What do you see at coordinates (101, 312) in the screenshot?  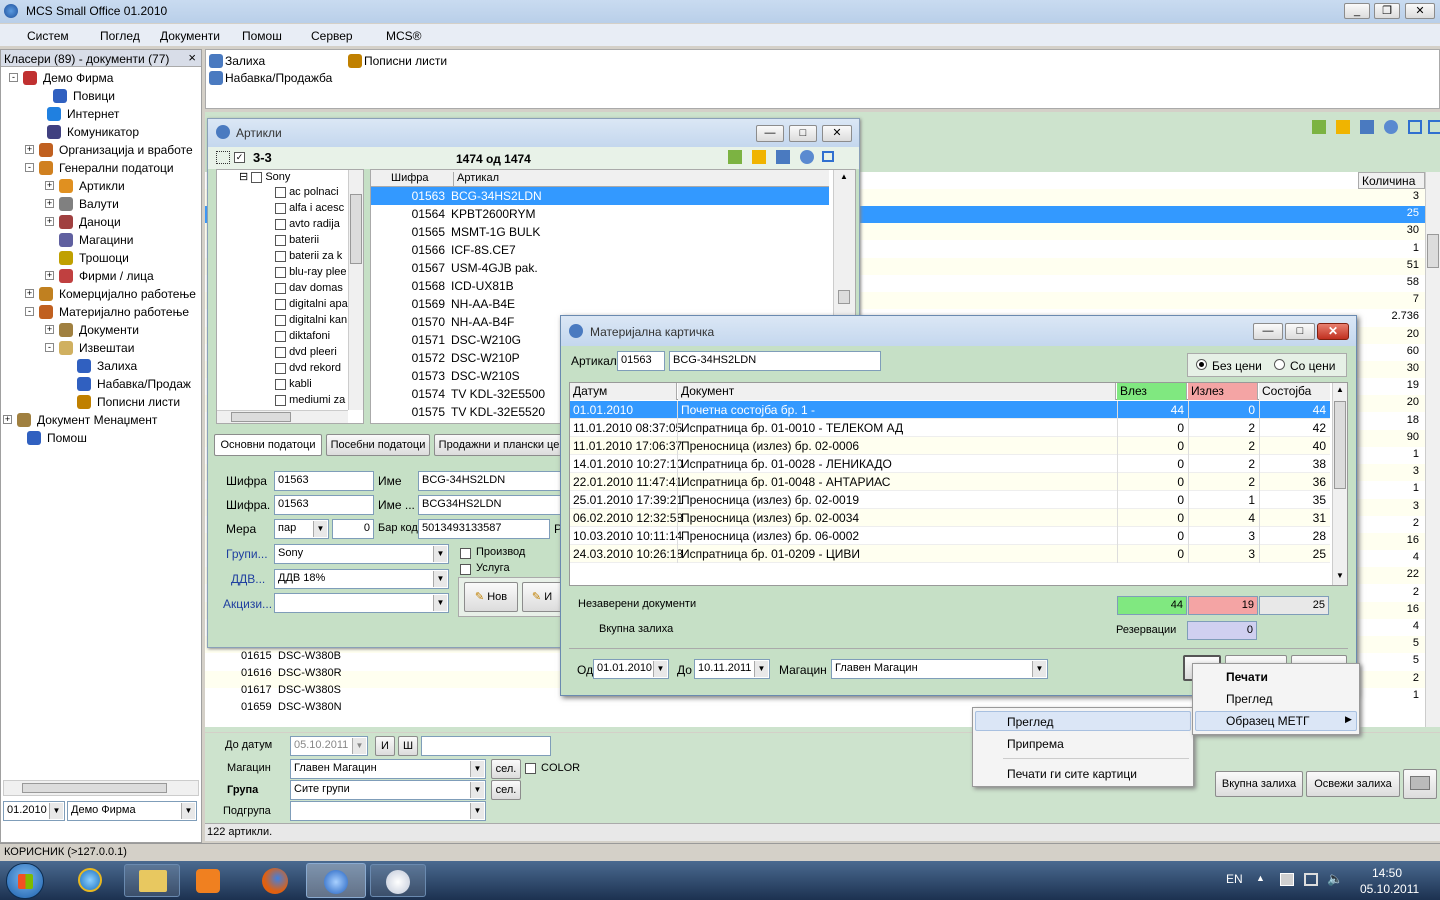 I see `tree-item: - Материјално работење` at bounding box center [101, 312].